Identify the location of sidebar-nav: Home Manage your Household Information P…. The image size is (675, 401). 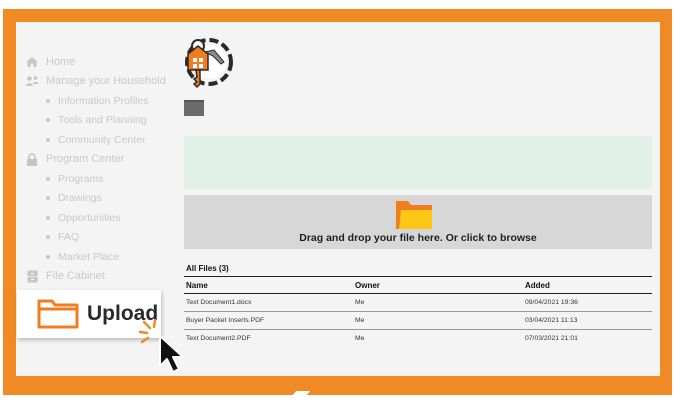
(104, 169).